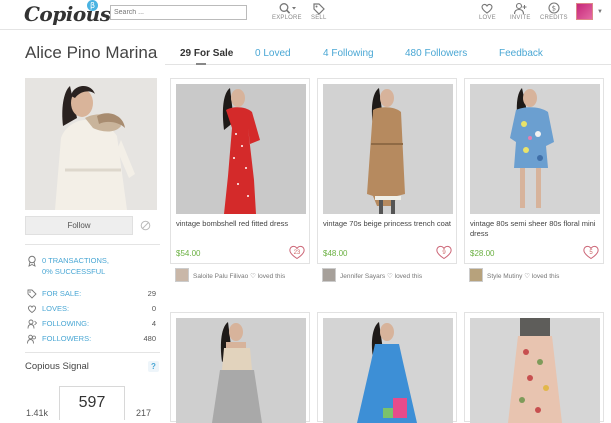  I want to click on nav-invite: INVITE, so click(520, 11).